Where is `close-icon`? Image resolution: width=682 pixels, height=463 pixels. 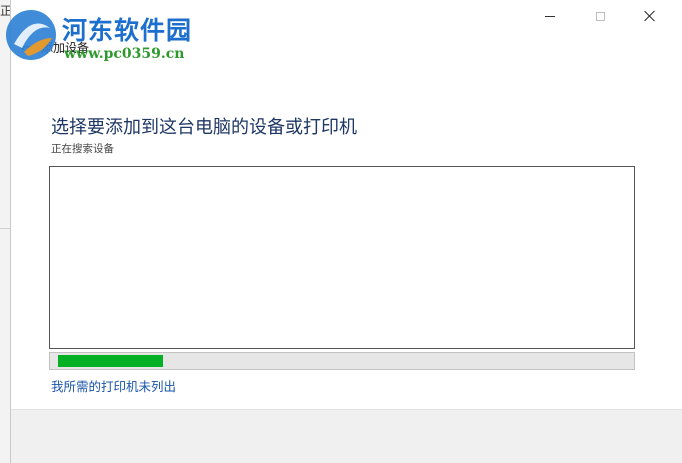
close-icon is located at coordinates (650, 16).